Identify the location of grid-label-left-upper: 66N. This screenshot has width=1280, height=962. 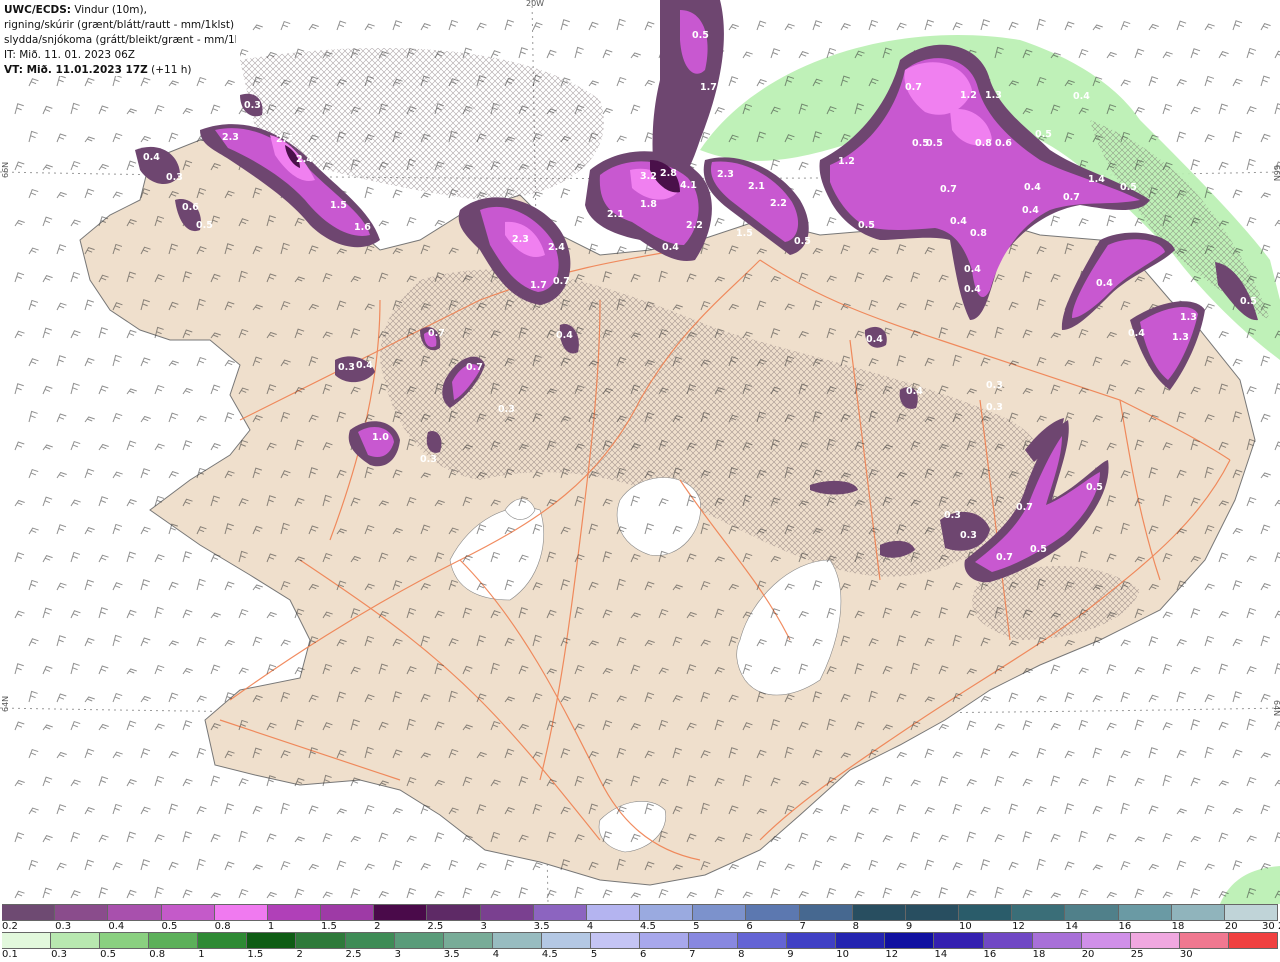
(5, 170).